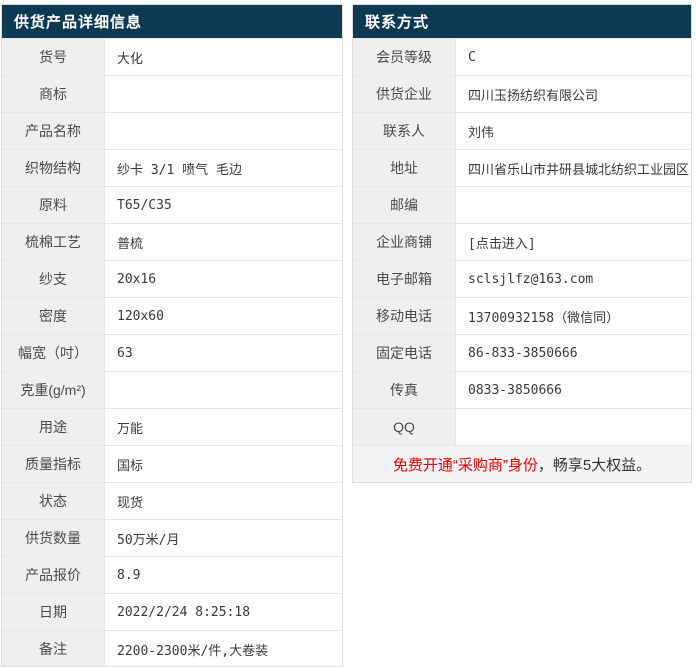 The height and width of the screenshot is (667, 696). Describe the element at coordinates (533, 96) in the screenshot. I see `field-value: 四川玉扬纺织有限公司` at that location.